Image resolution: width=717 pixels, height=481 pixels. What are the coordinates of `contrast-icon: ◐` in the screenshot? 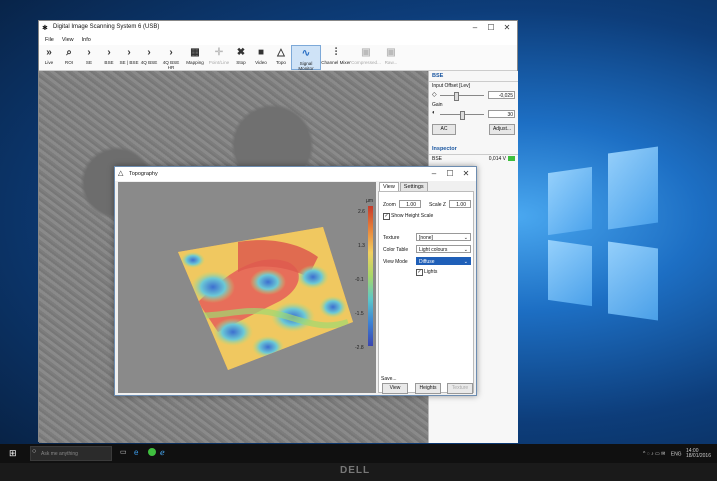 It's located at (434, 113).